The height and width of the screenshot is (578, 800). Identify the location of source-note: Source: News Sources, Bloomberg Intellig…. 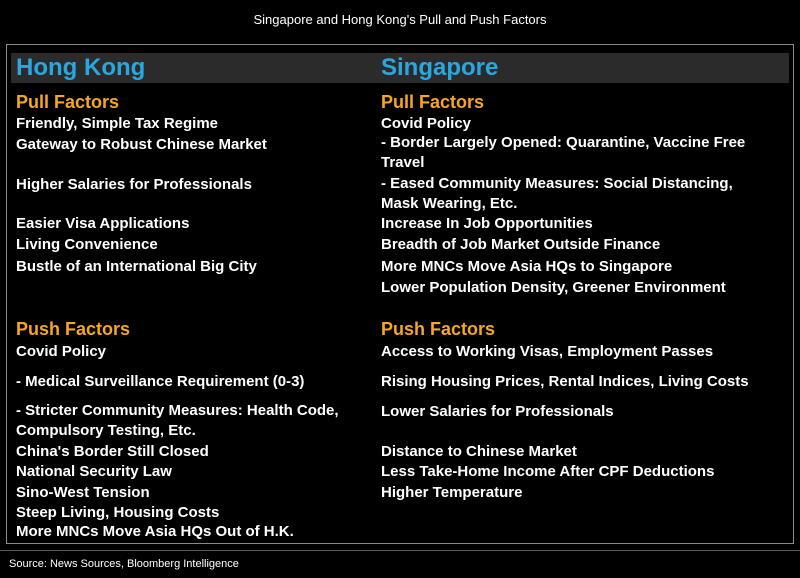
(124, 564).